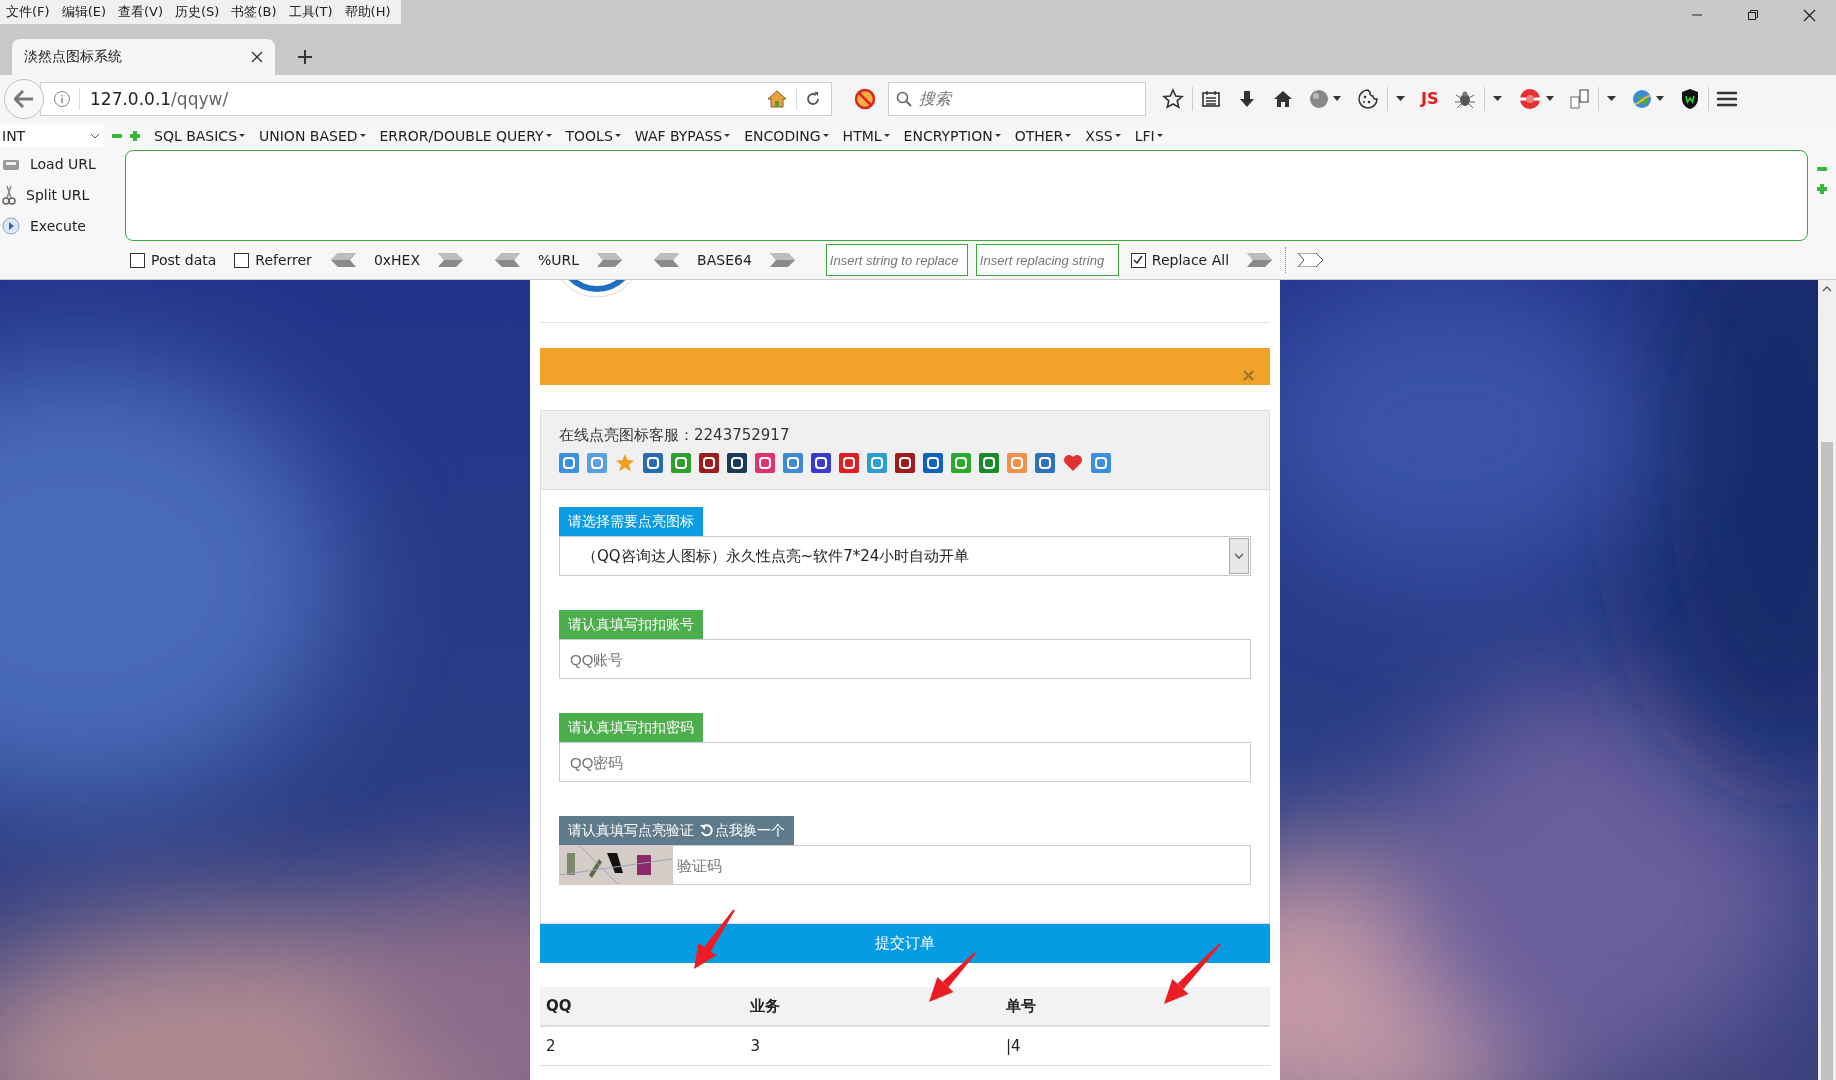 The height and width of the screenshot is (1080, 1836). Describe the element at coordinates (73, 57) in the screenshot. I see `tab-title: 淡然点图标系统` at that location.